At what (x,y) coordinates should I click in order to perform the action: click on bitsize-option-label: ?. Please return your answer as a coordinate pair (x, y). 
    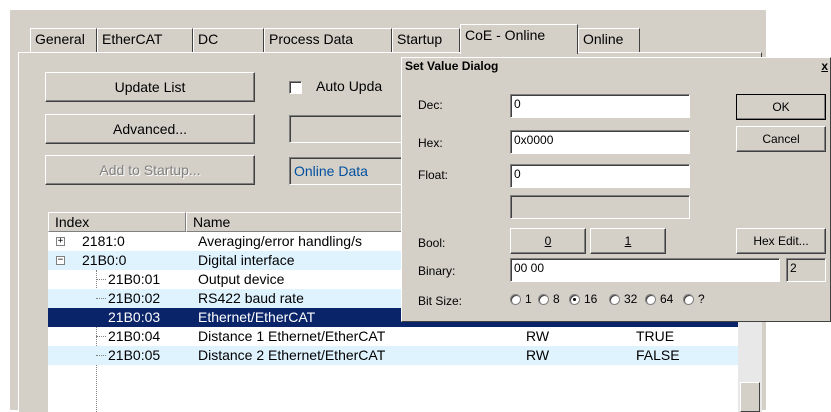
    Looking at the image, I should click on (701, 299).